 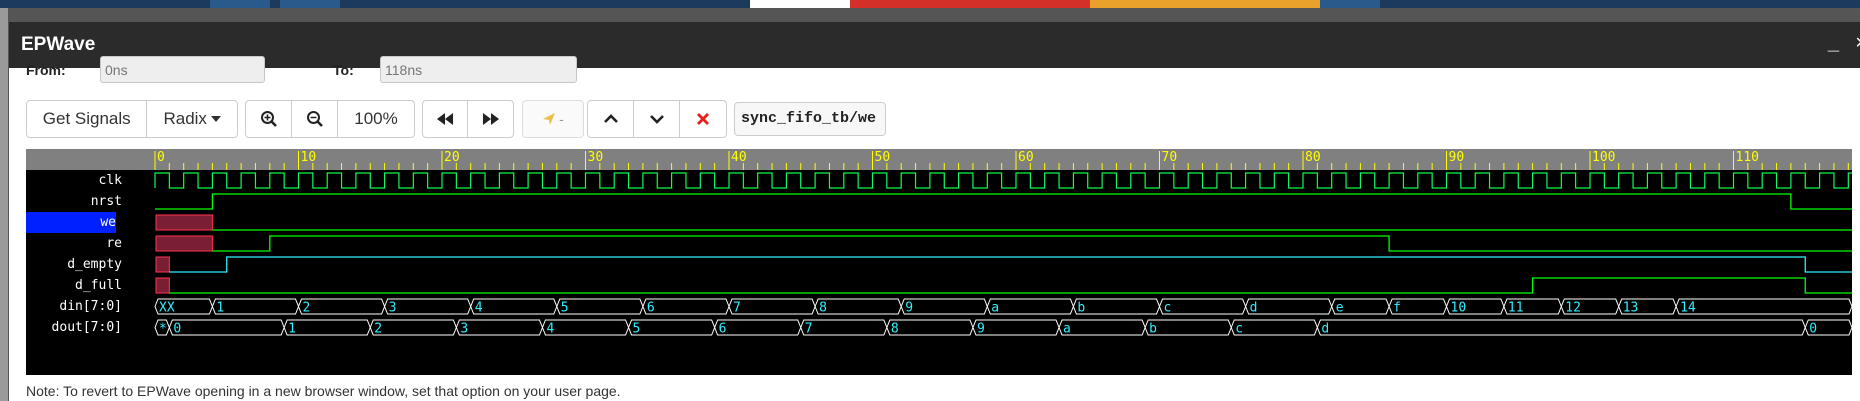 I want to click on zoom-level-value: 100%, so click(x=376, y=118).